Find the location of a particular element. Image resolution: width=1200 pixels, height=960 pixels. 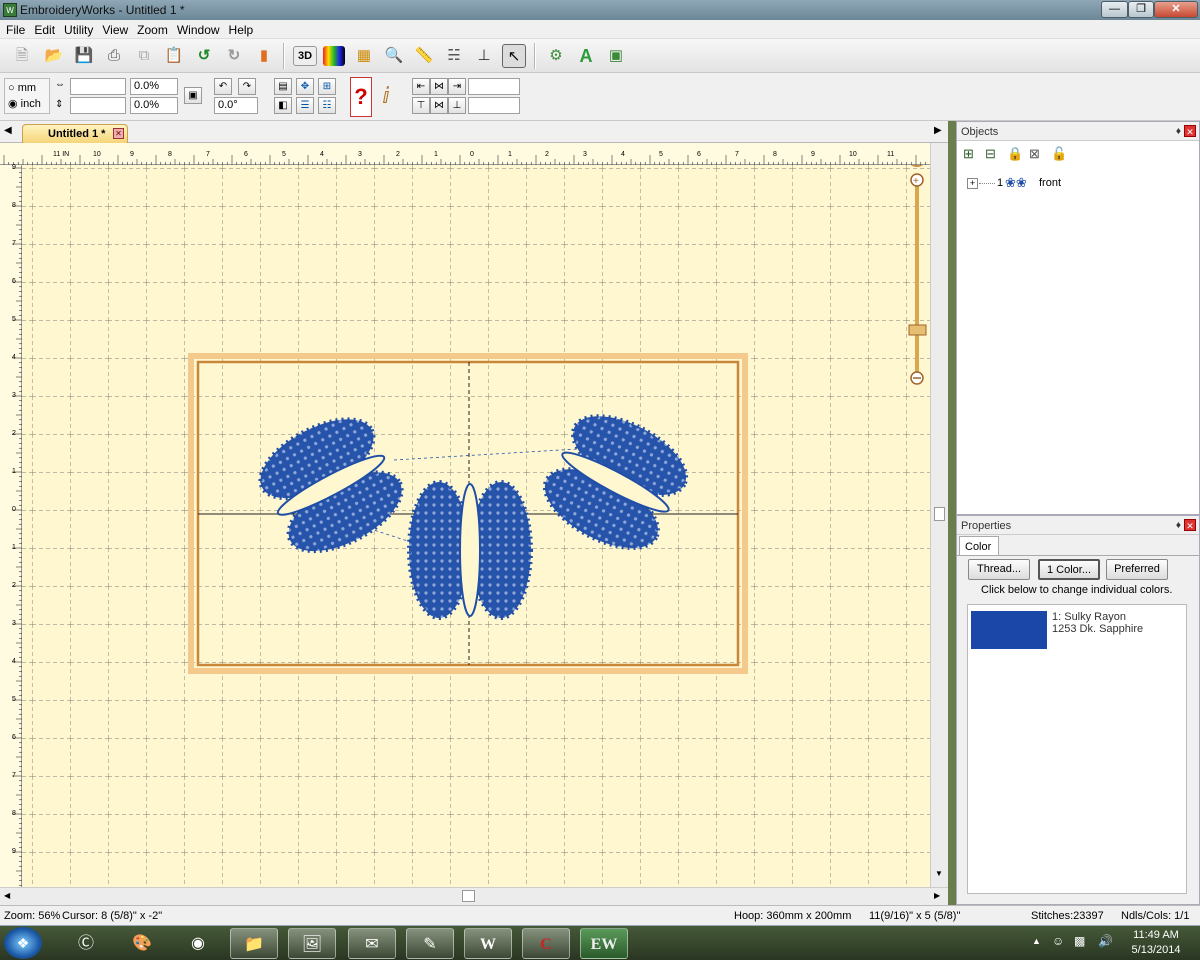

tab-scroll-left-icon: ◀ is located at coordinates (8, 130).